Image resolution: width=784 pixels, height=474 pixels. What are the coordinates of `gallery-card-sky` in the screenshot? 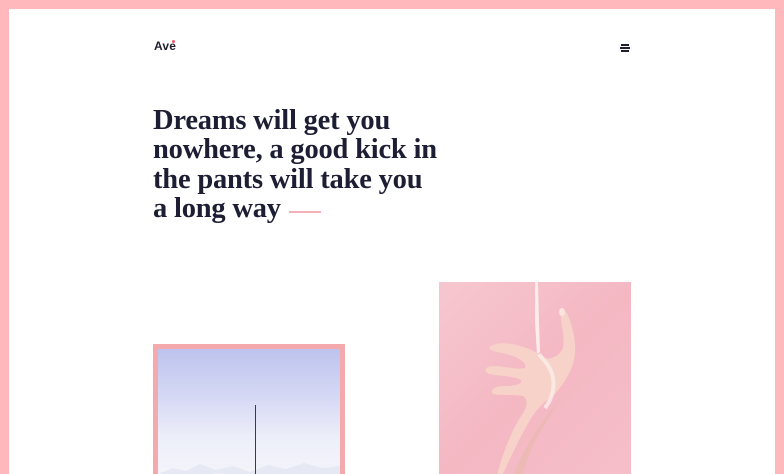 It's located at (249, 409).